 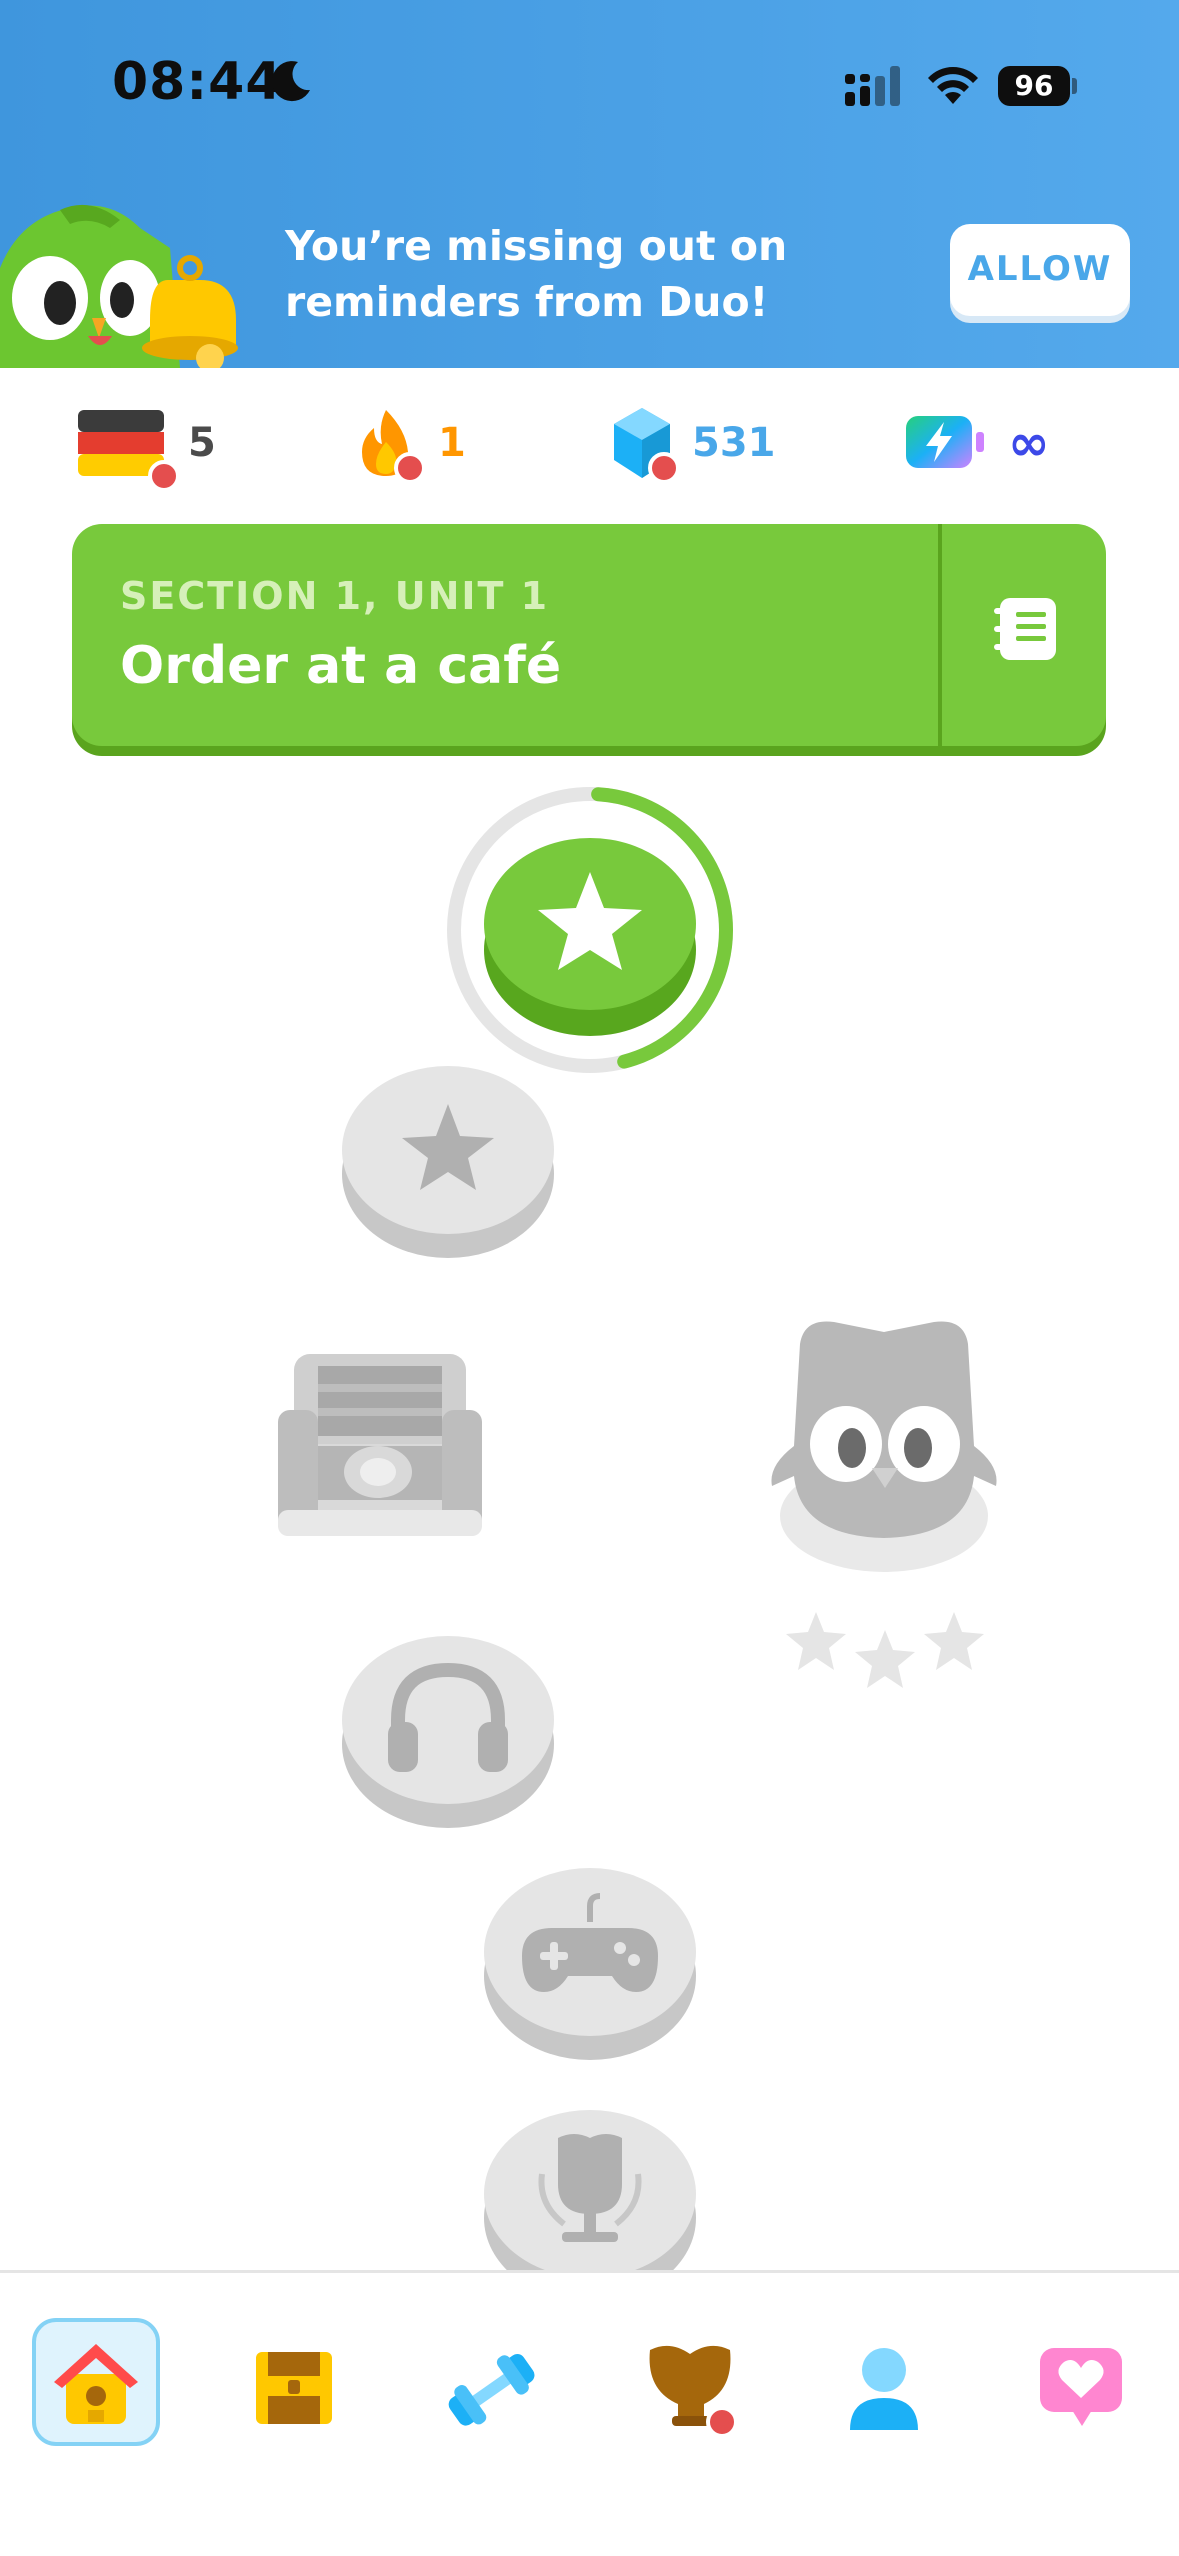 I want to click on nav-divider, so click(x=589, y=2271).